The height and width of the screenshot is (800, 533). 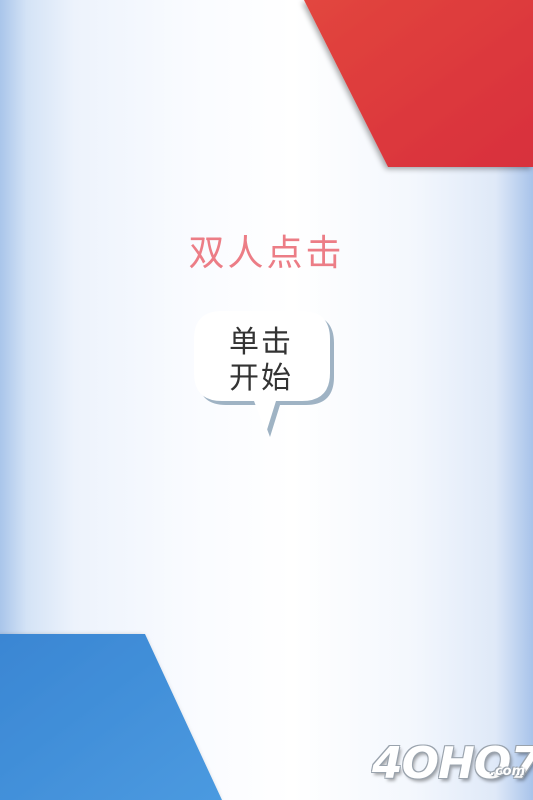 What do you see at coordinates (508, 771) in the screenshot?
I see `watermark-suffix: .com` at bounding box center [508, 771].